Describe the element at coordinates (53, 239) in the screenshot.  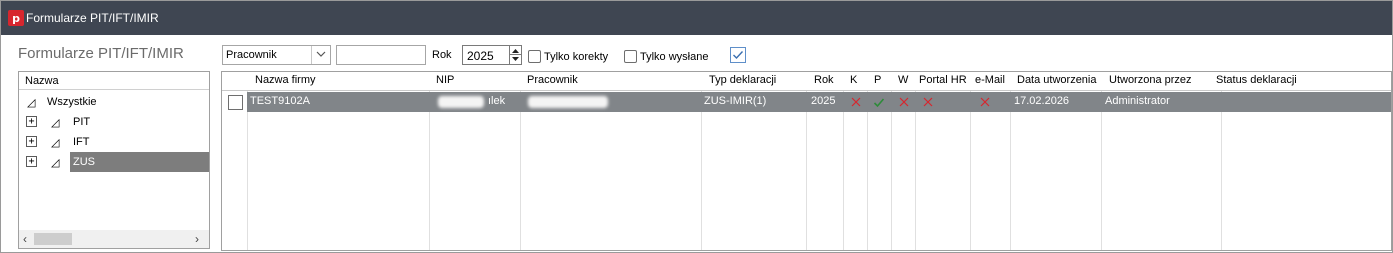
I see `scrollbar-thumb` at that location.